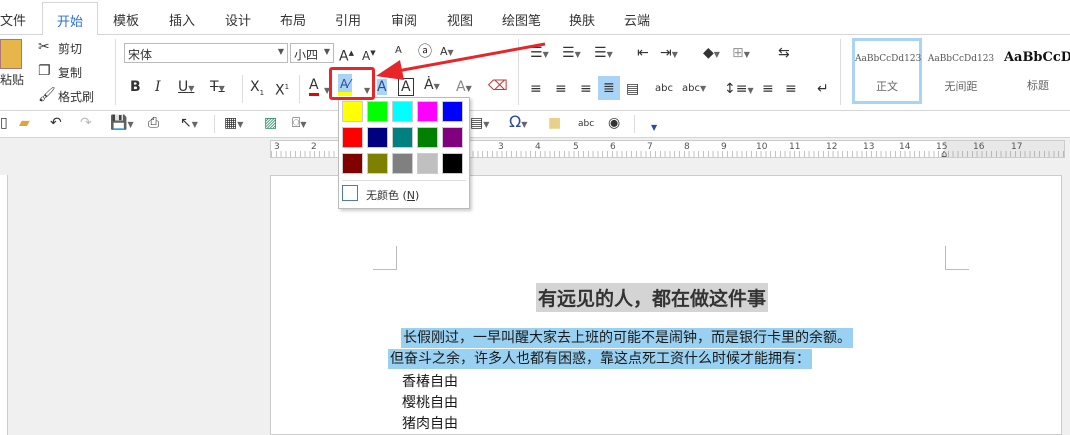 This screenshot has height=435, width=1070. What do you see at coordinates (600, 359) in the screenshot?
I see `paragraph-line-2: 但奋斗之余，许多人也都有困惑，靠这点死工资什么时候才能拥有：` at bounding box center [600, 359].